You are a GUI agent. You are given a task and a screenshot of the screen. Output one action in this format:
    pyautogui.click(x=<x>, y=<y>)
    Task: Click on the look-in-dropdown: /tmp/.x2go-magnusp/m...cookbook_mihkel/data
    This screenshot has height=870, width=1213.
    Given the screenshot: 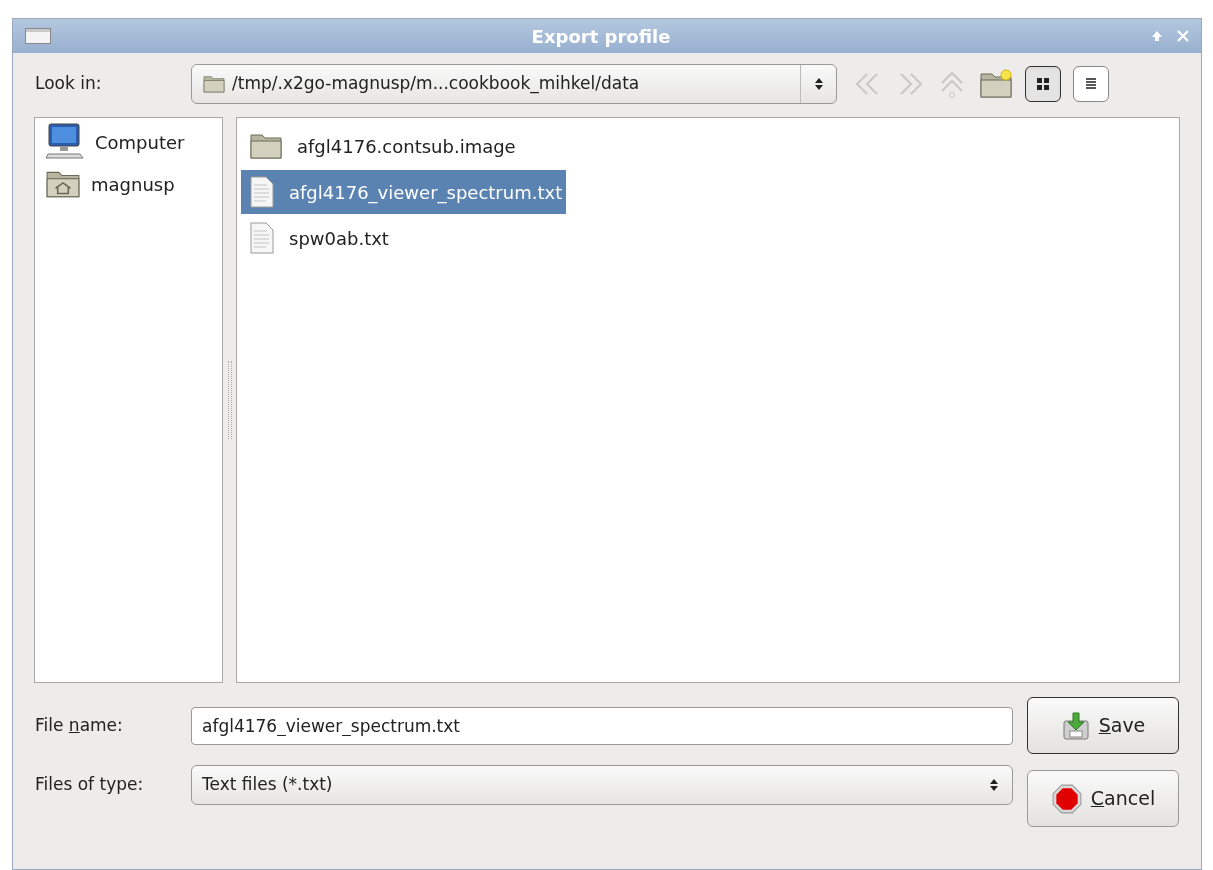 What is the action you would take?
    pyautogui.click(x=514, y=84)
    